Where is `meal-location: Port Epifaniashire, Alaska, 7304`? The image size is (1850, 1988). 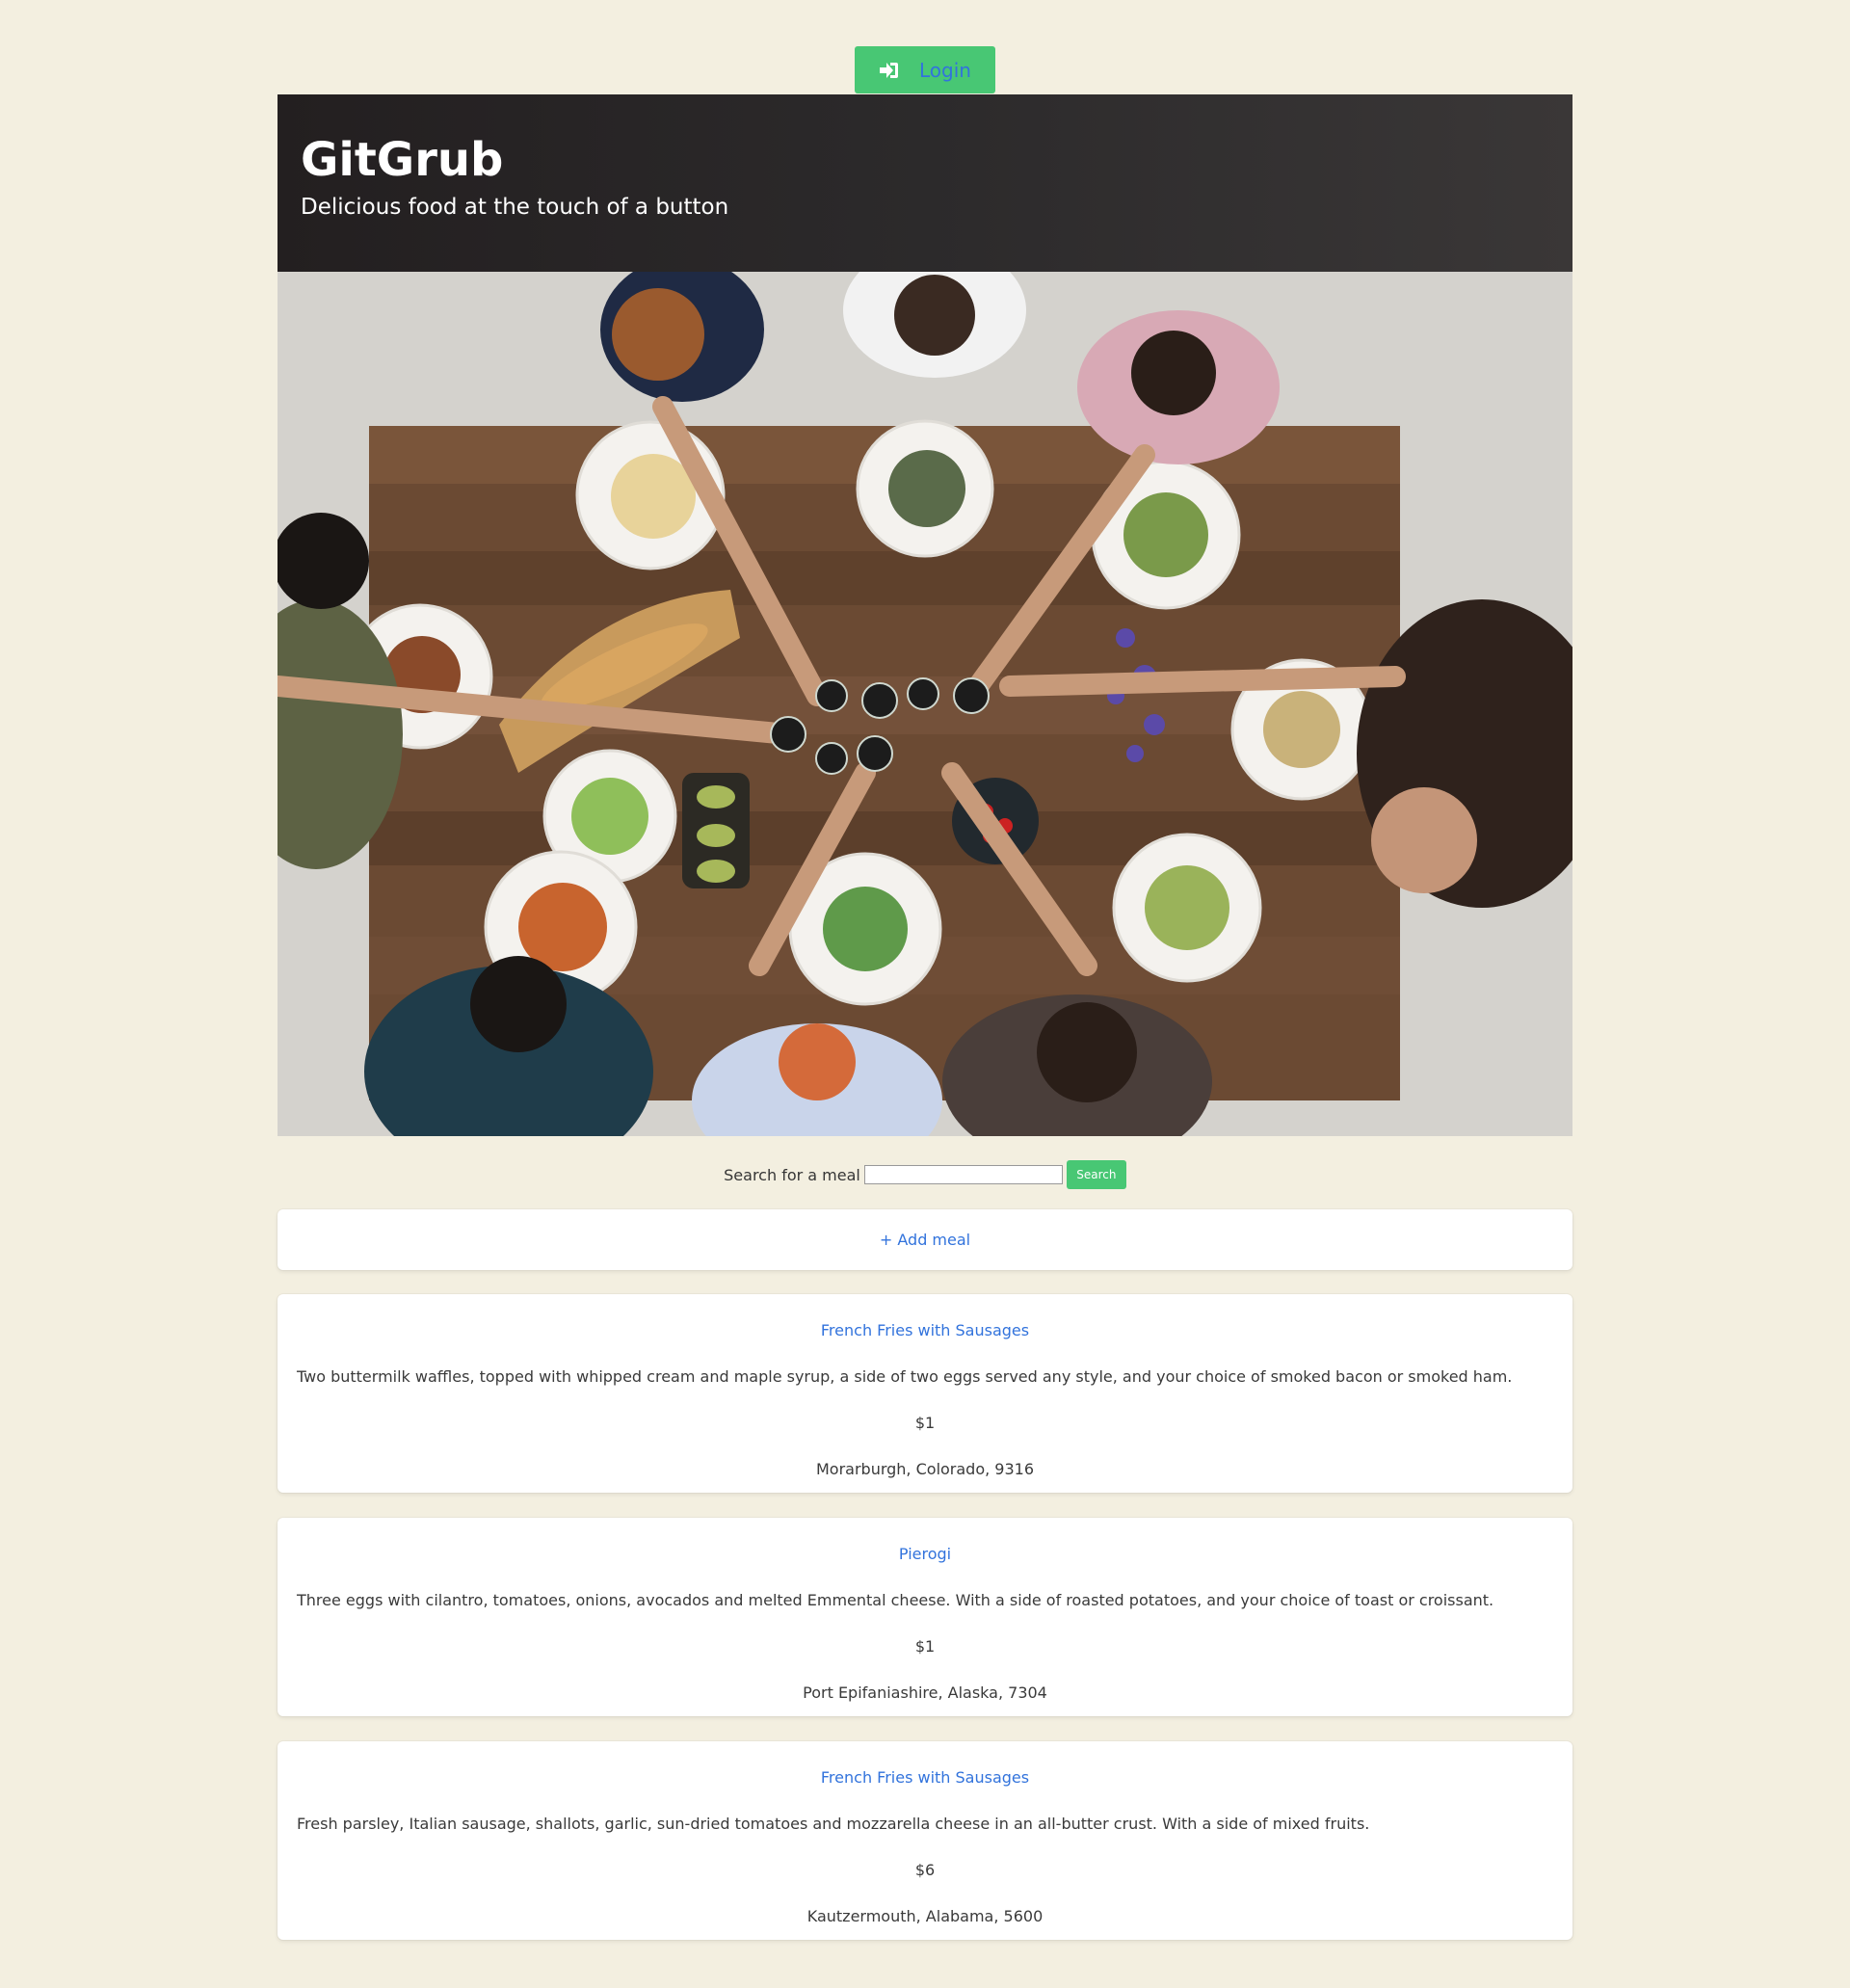 meal-location: Port Epifaniashire, Alaska, 7304 is located at coordinates (925, 1692).